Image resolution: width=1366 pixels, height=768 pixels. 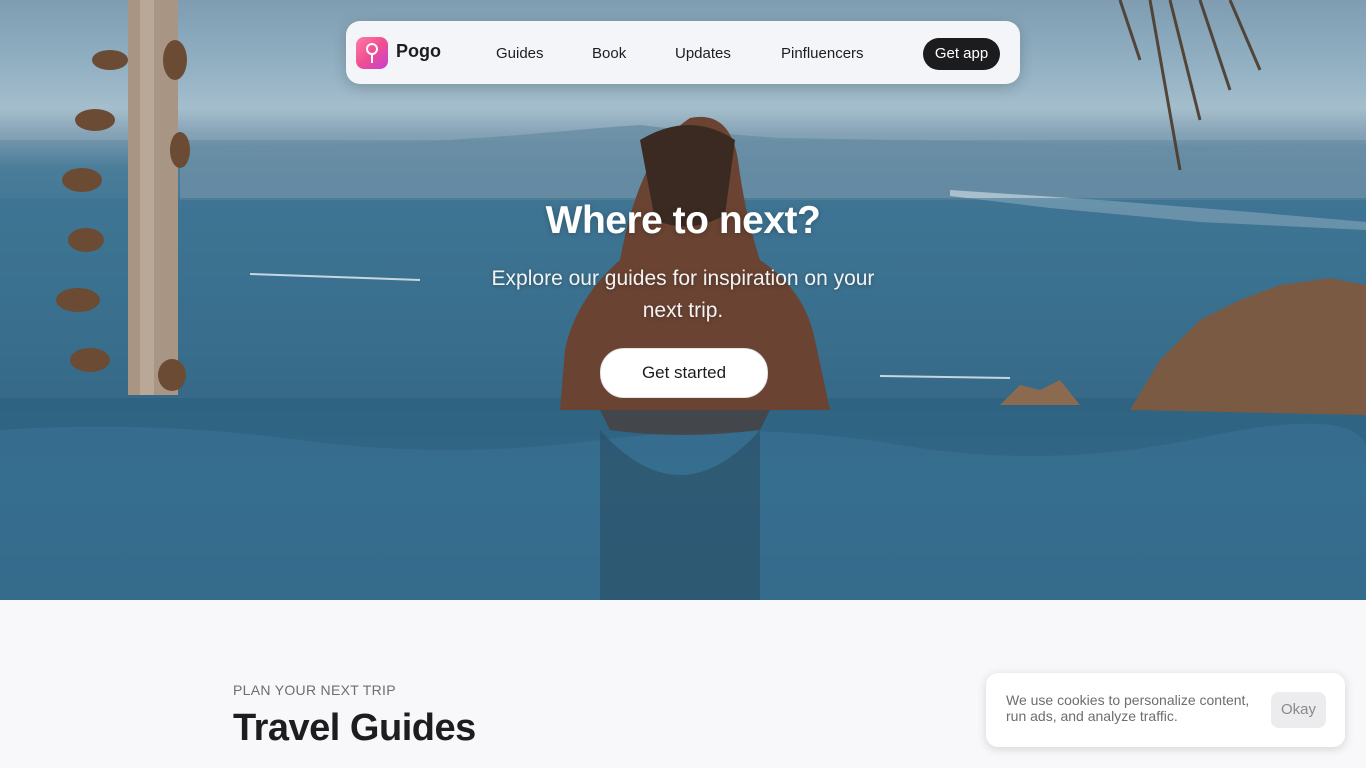 What do you see at coordinates (418, 51) in the screenshot?
I see `brand-name: Pogo` at bounding box center [418, 51].